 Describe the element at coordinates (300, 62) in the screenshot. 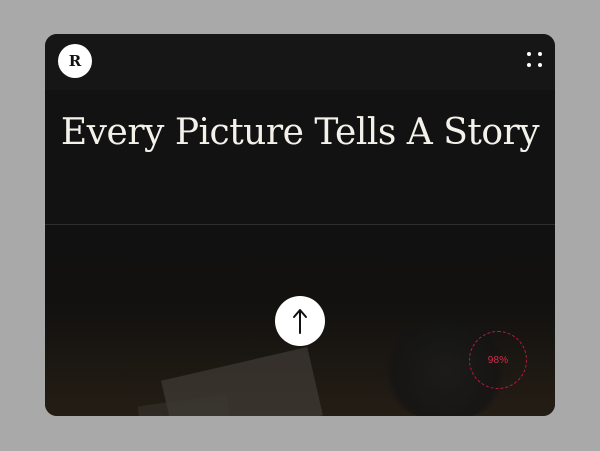

I see `top-bar: R` at that location.